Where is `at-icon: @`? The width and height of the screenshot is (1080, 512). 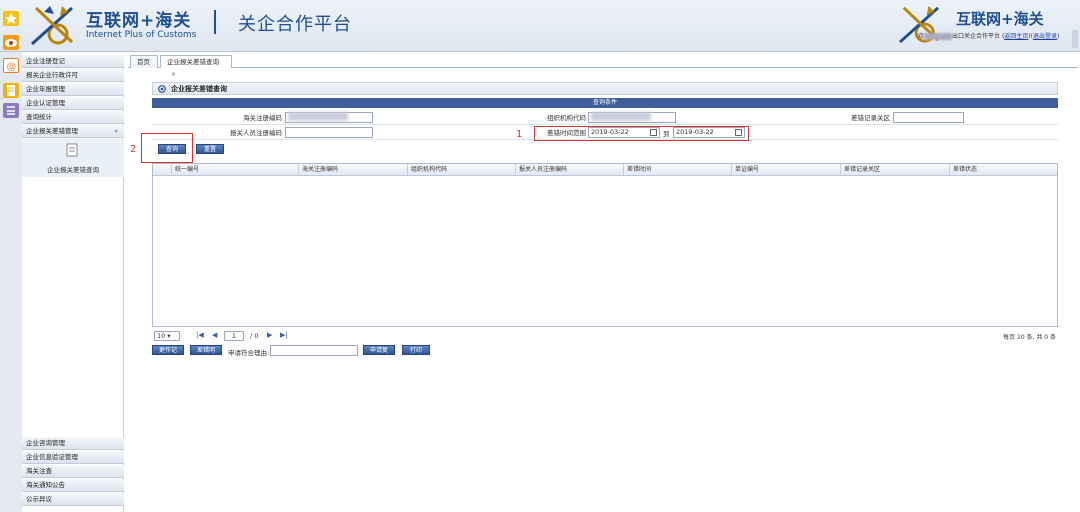 at-icon: @ is located at coordinates (11, 65).